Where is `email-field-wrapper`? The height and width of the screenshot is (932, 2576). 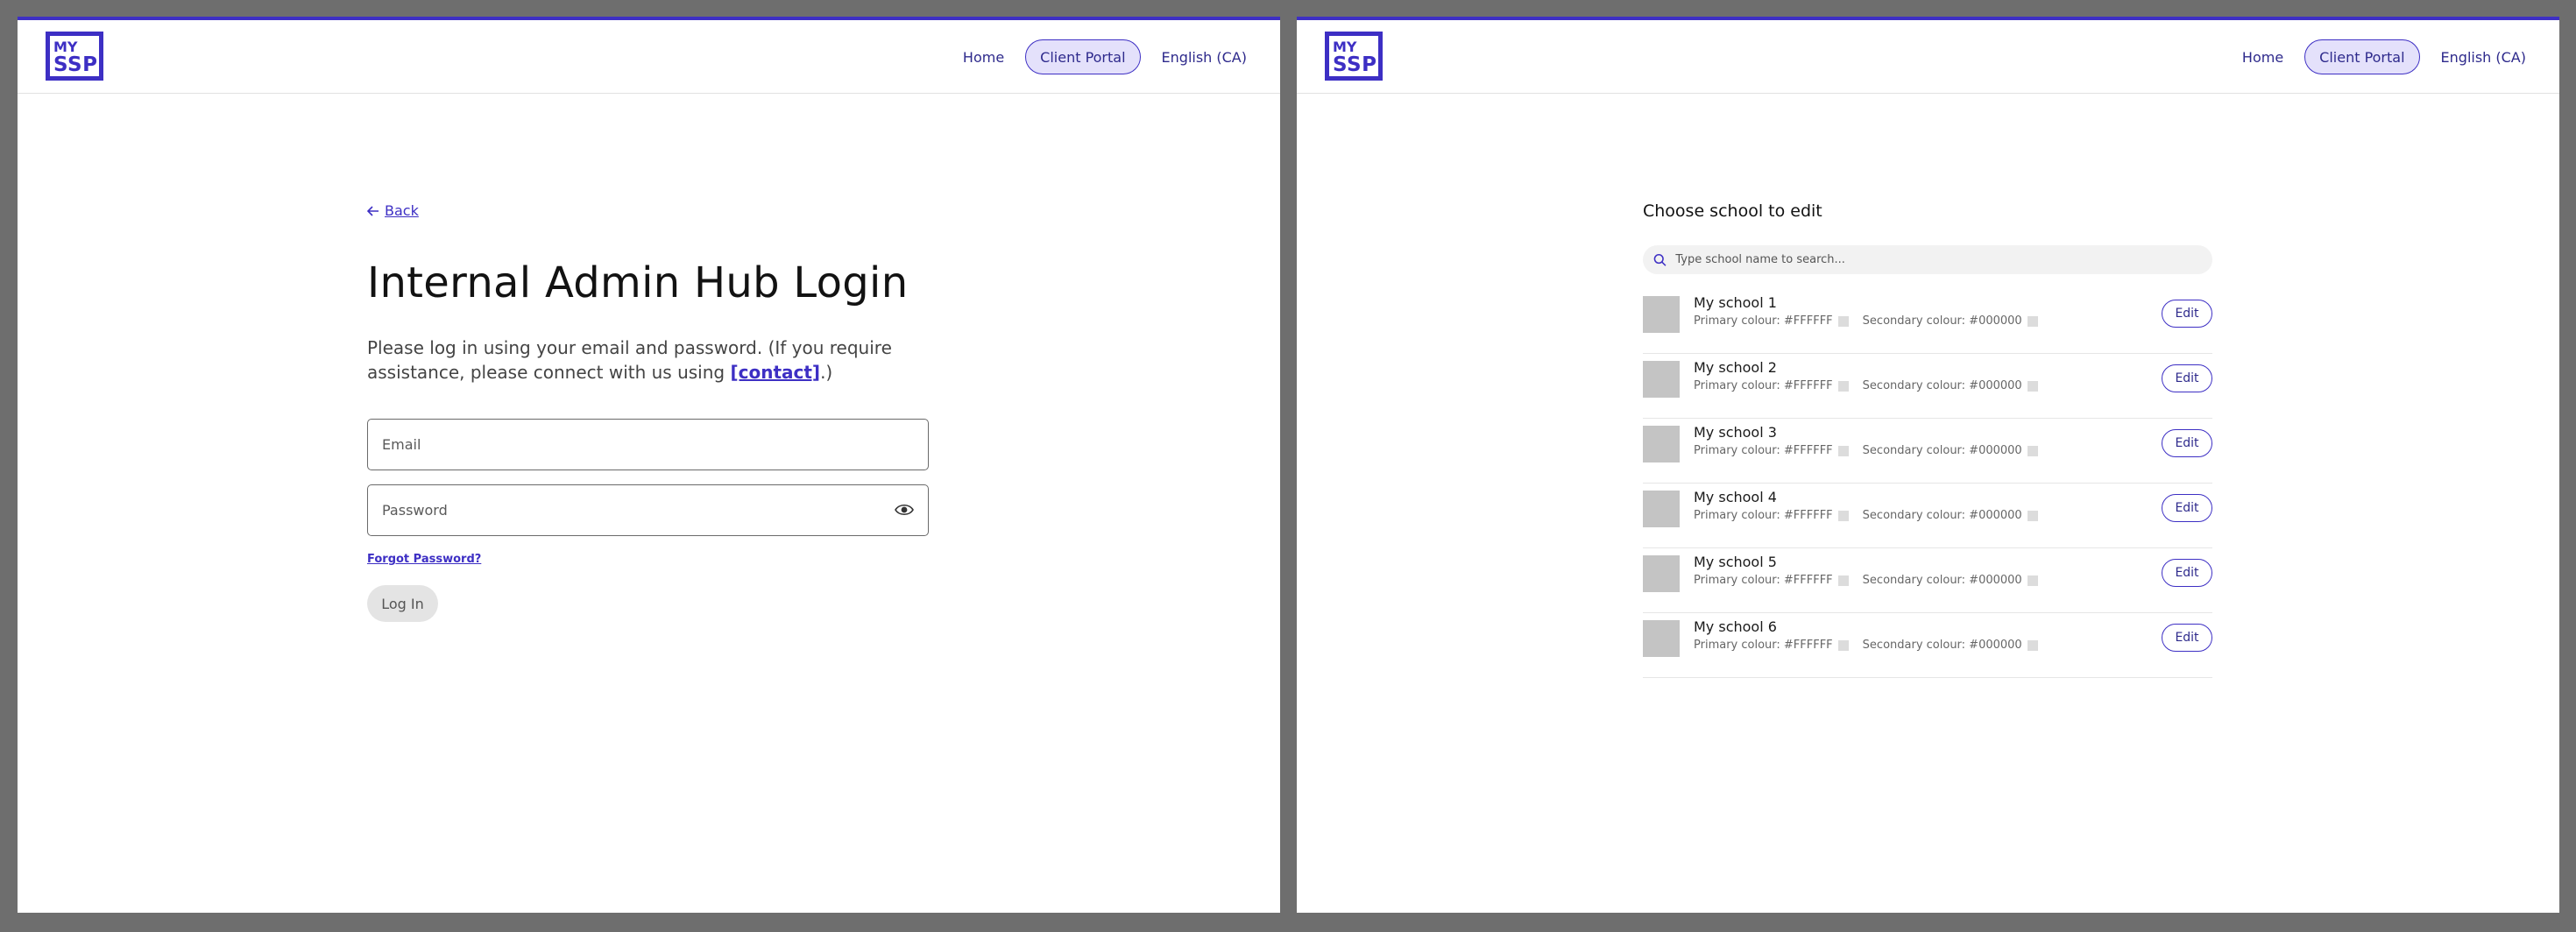 email-field-wrapper is located at coordinates (648, 444).